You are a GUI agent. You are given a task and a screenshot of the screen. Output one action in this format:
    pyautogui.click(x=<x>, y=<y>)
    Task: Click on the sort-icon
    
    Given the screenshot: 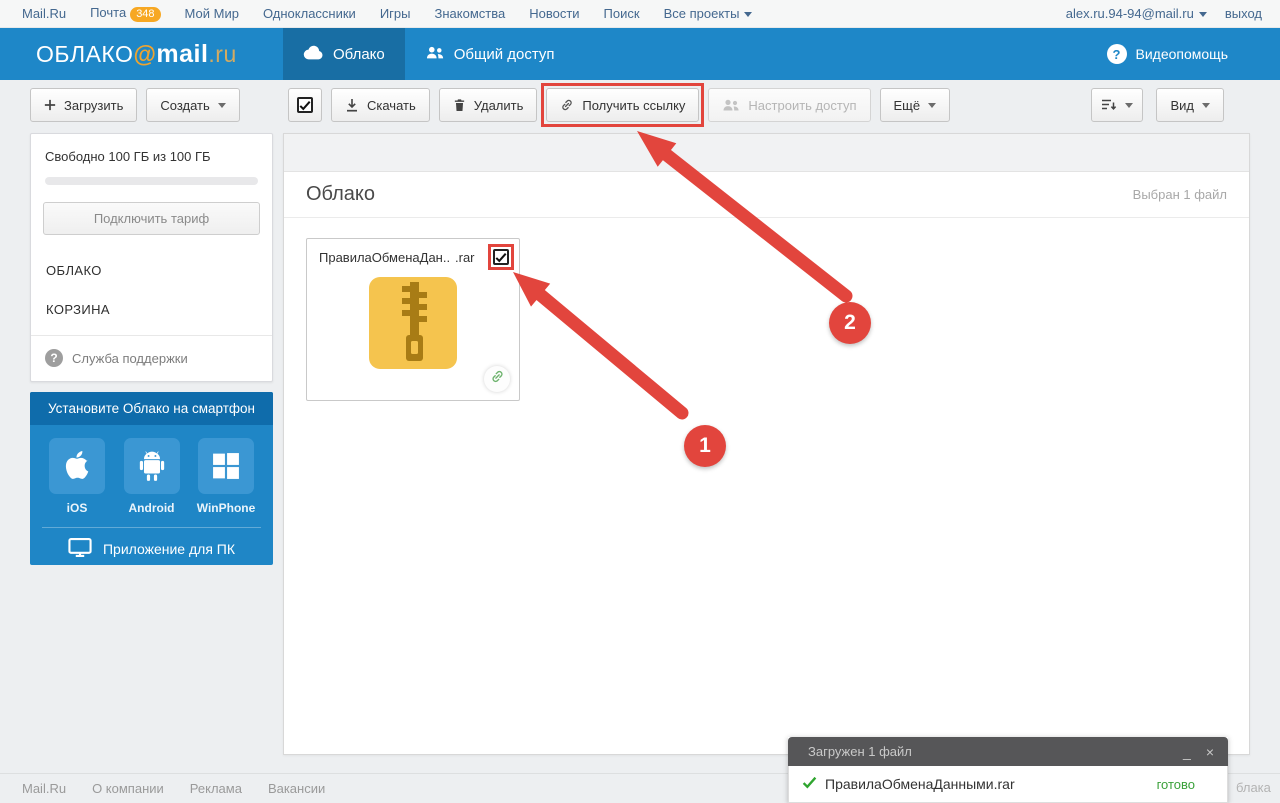 What is the action you would take?
    pyautogui.click(x=1109, y=105)
    